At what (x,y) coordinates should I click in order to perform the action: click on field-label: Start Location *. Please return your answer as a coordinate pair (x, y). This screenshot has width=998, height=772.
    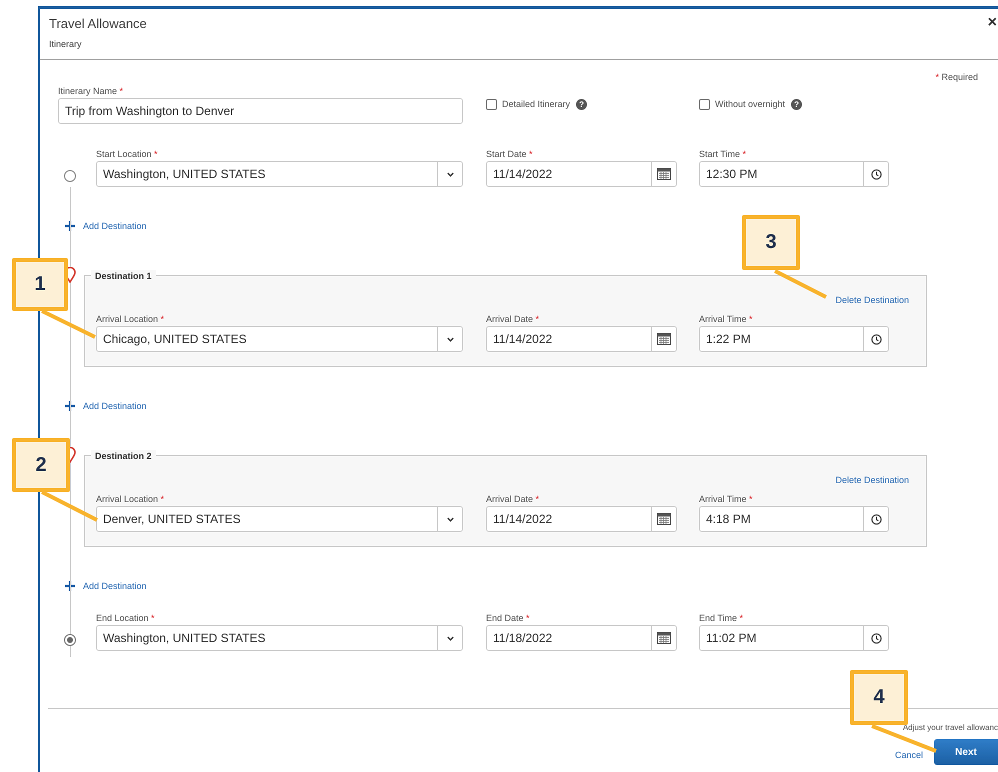
    Looking at the image, I should click on (127, 154).